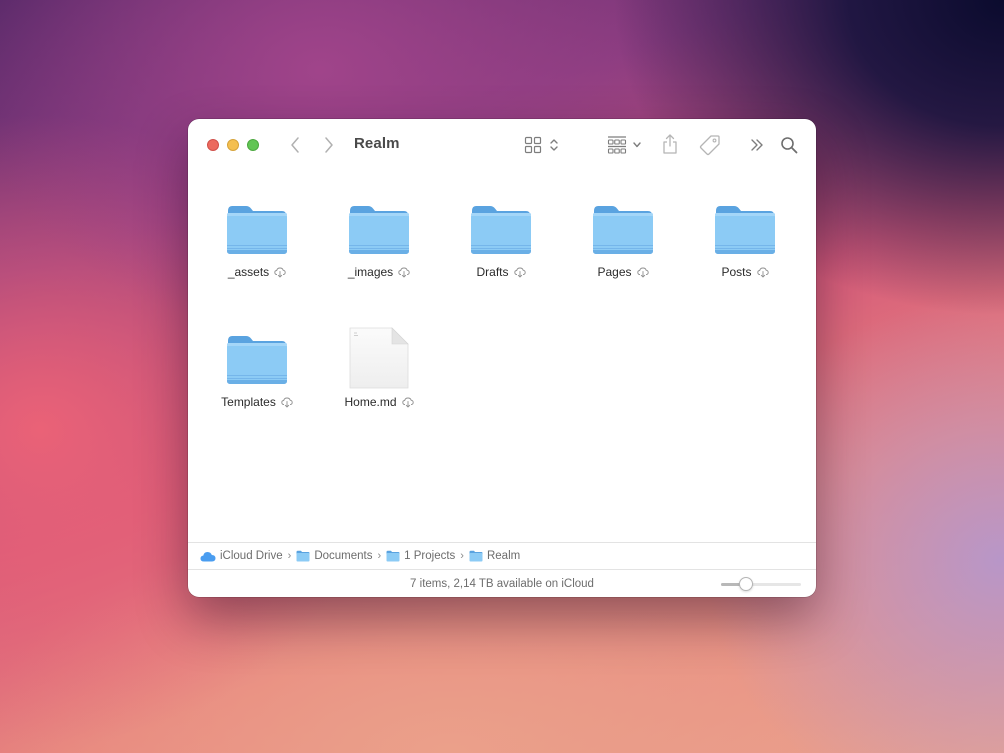 This screenshot has width=1004, height=753. I want to click on crumb-realm: Realm, so click(494, 556).